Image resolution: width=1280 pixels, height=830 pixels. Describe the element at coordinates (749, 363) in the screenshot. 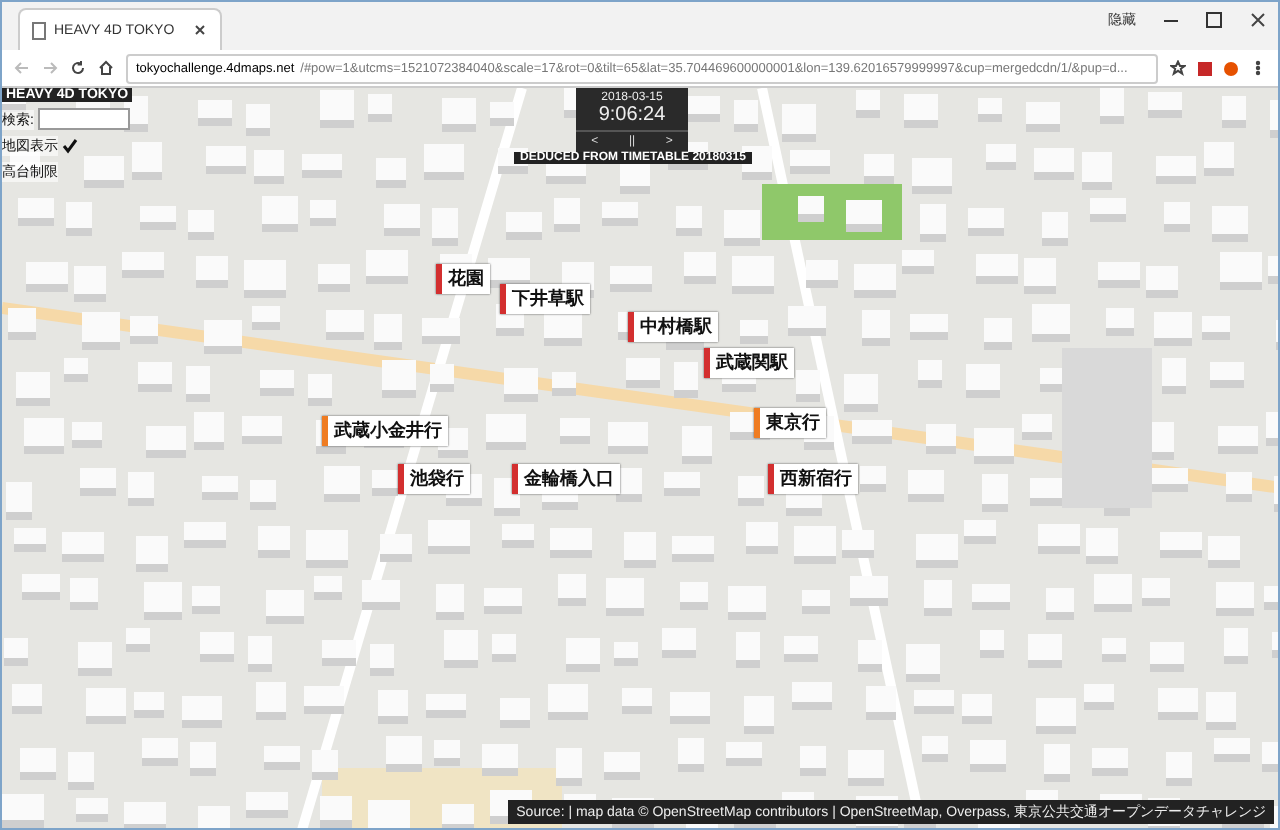

I see `train-label: 武蔵関駅` at that location.